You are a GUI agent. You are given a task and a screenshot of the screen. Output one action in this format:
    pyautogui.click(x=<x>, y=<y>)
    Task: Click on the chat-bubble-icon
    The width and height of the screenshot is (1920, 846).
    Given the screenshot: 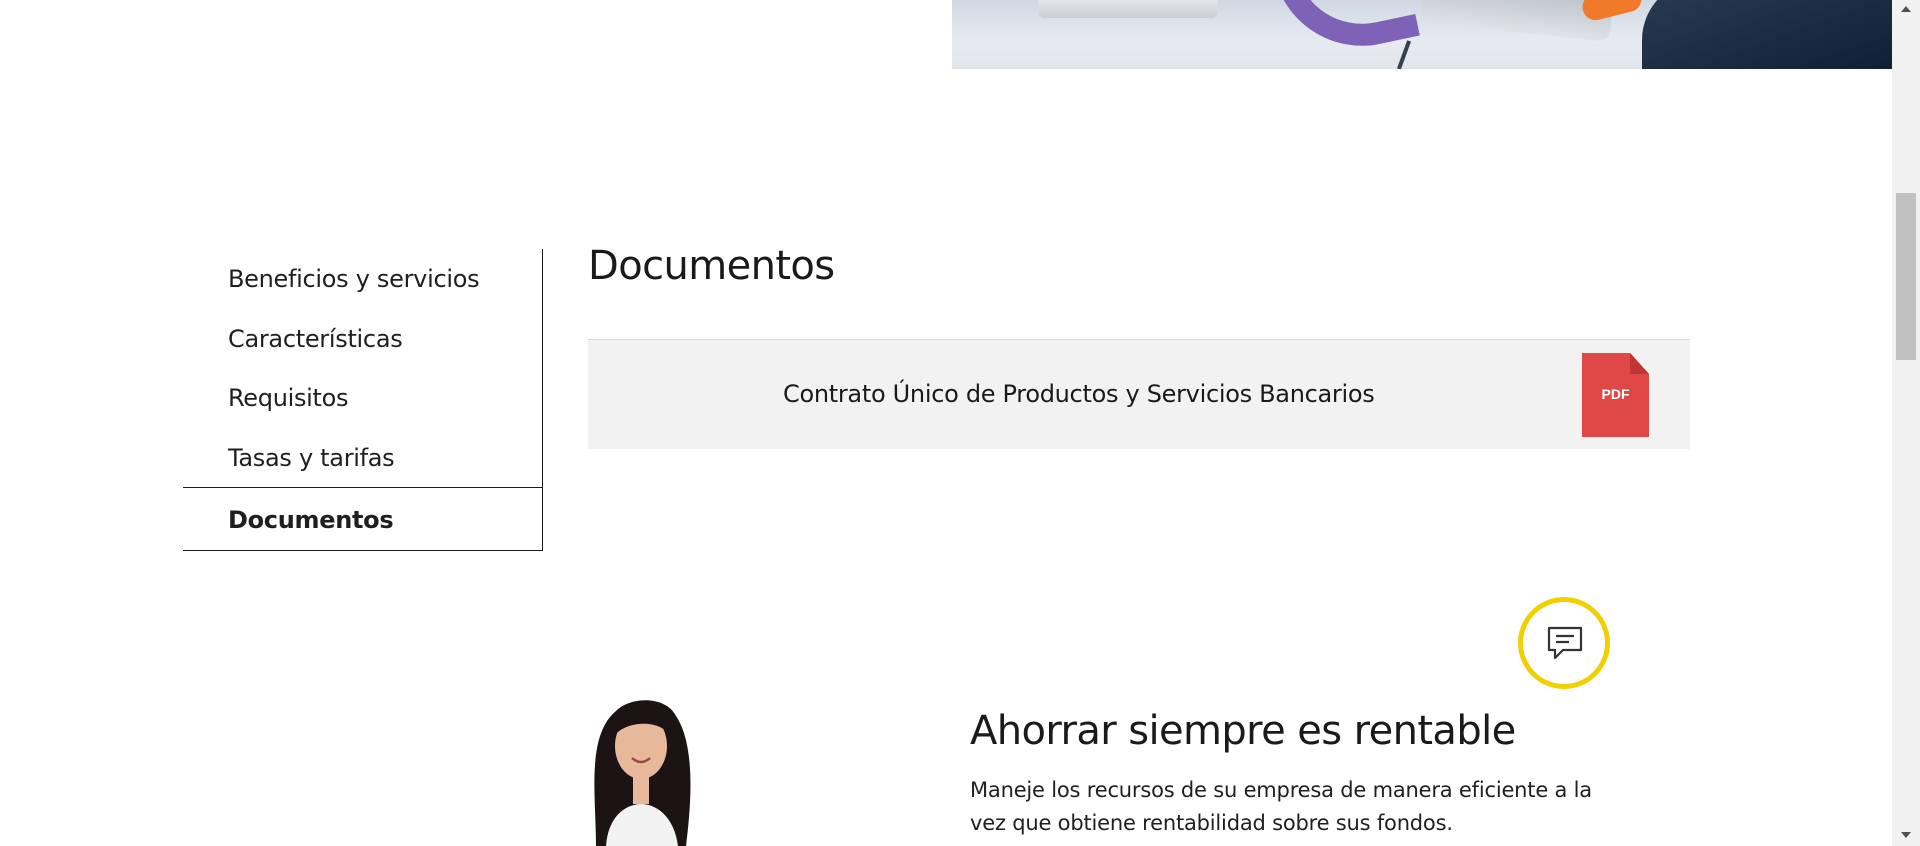 What is the action you would take?
    pyautogui.click(x=1565, y=643)
    